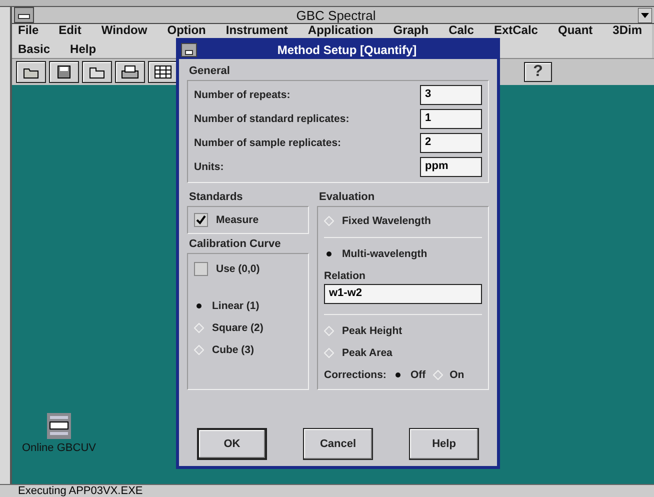 This screenshot has width=654, height=497. I want to click on menu-item: Basic, so click(34, 49).